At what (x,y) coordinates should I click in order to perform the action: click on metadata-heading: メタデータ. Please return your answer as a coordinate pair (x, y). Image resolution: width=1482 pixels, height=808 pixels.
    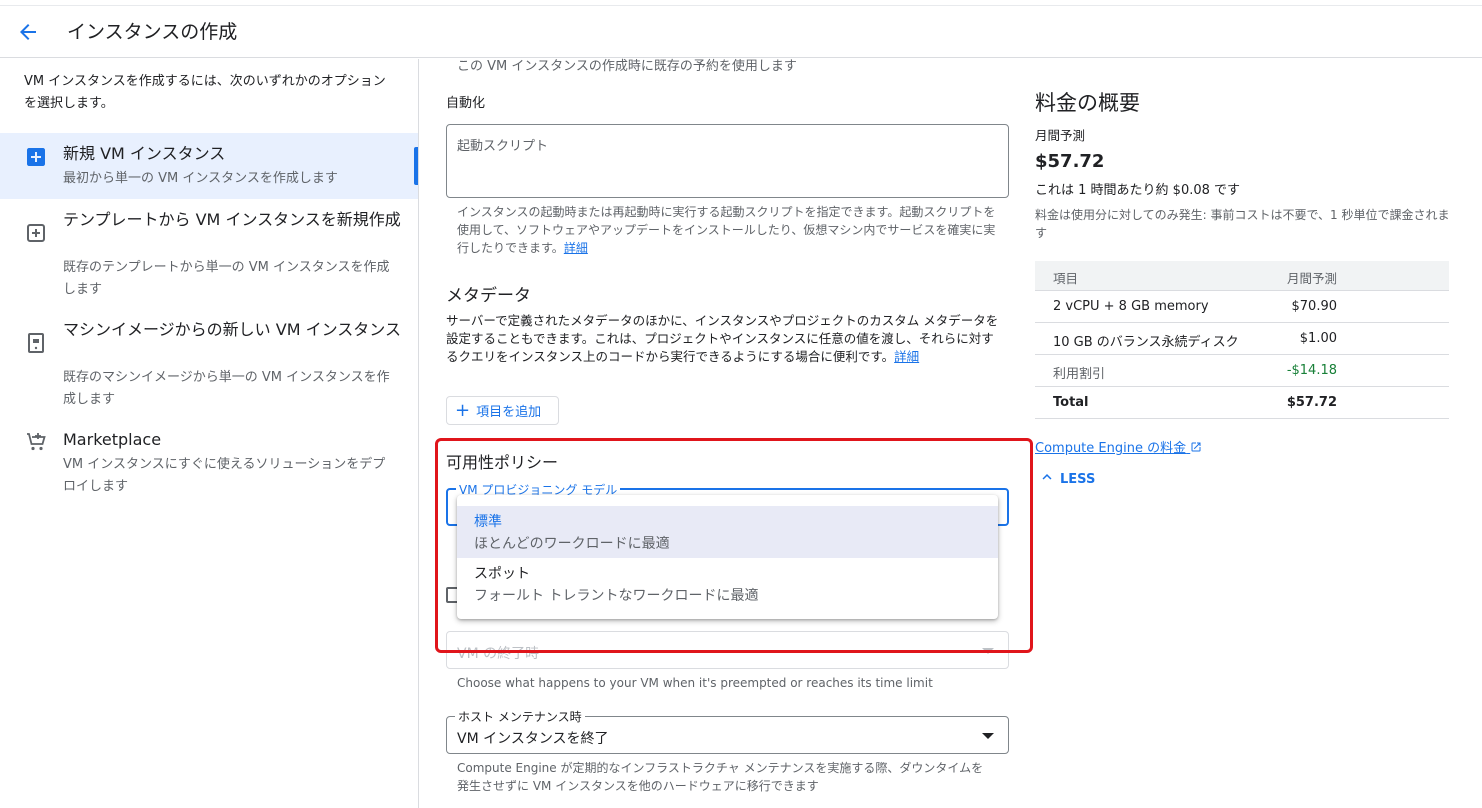
    Looking at the image, I should click on (488, 296).